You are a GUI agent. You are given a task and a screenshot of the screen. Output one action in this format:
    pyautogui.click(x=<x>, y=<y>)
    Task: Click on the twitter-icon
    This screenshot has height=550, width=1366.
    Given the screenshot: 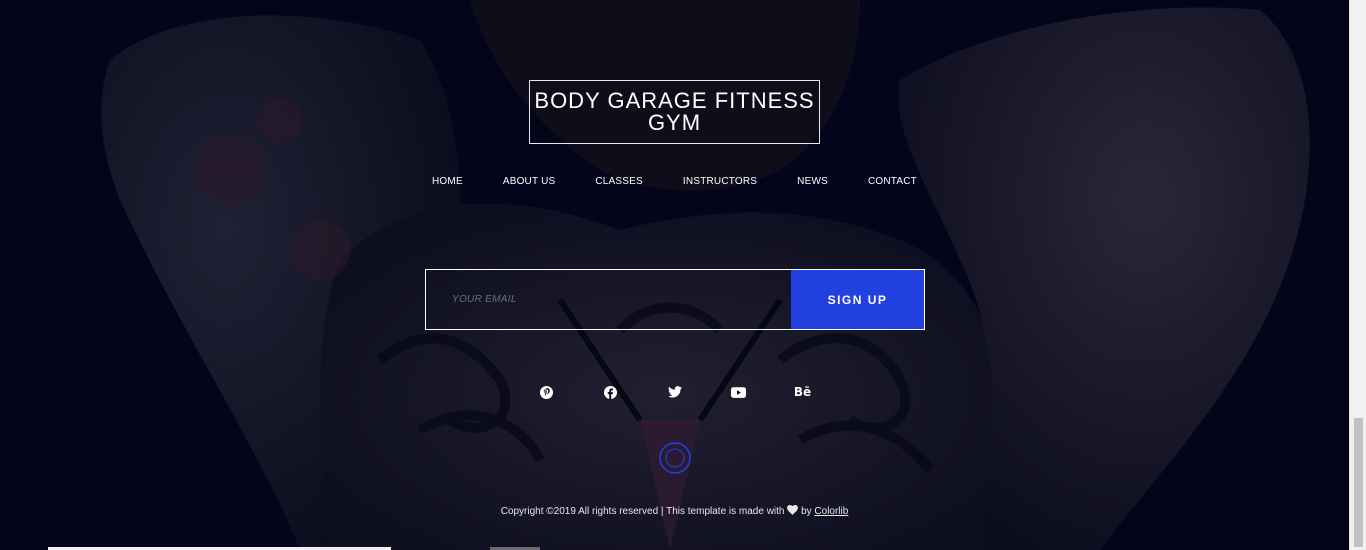 What is the action you would take?
    pyautogui.click(x=675, y=392)
    